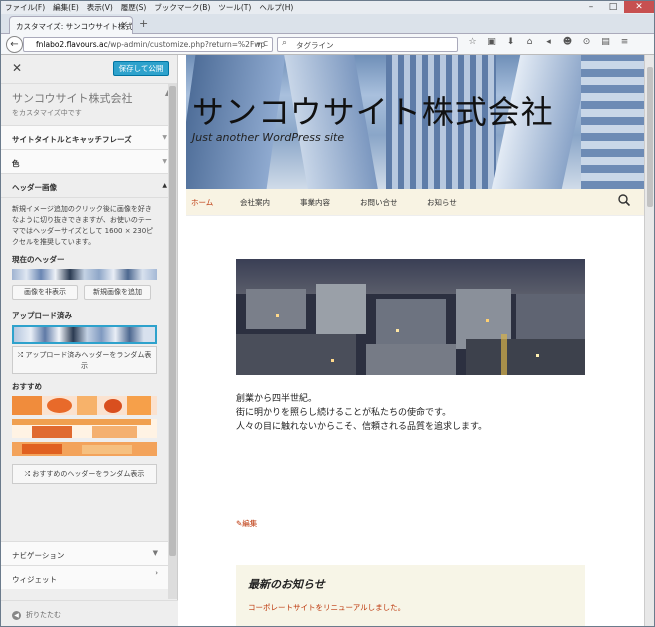  Describe the element at coordinates (326, 607) in the screenshot. I see `news-link: コーポレートサイトをリニューアルしました。` at that location.